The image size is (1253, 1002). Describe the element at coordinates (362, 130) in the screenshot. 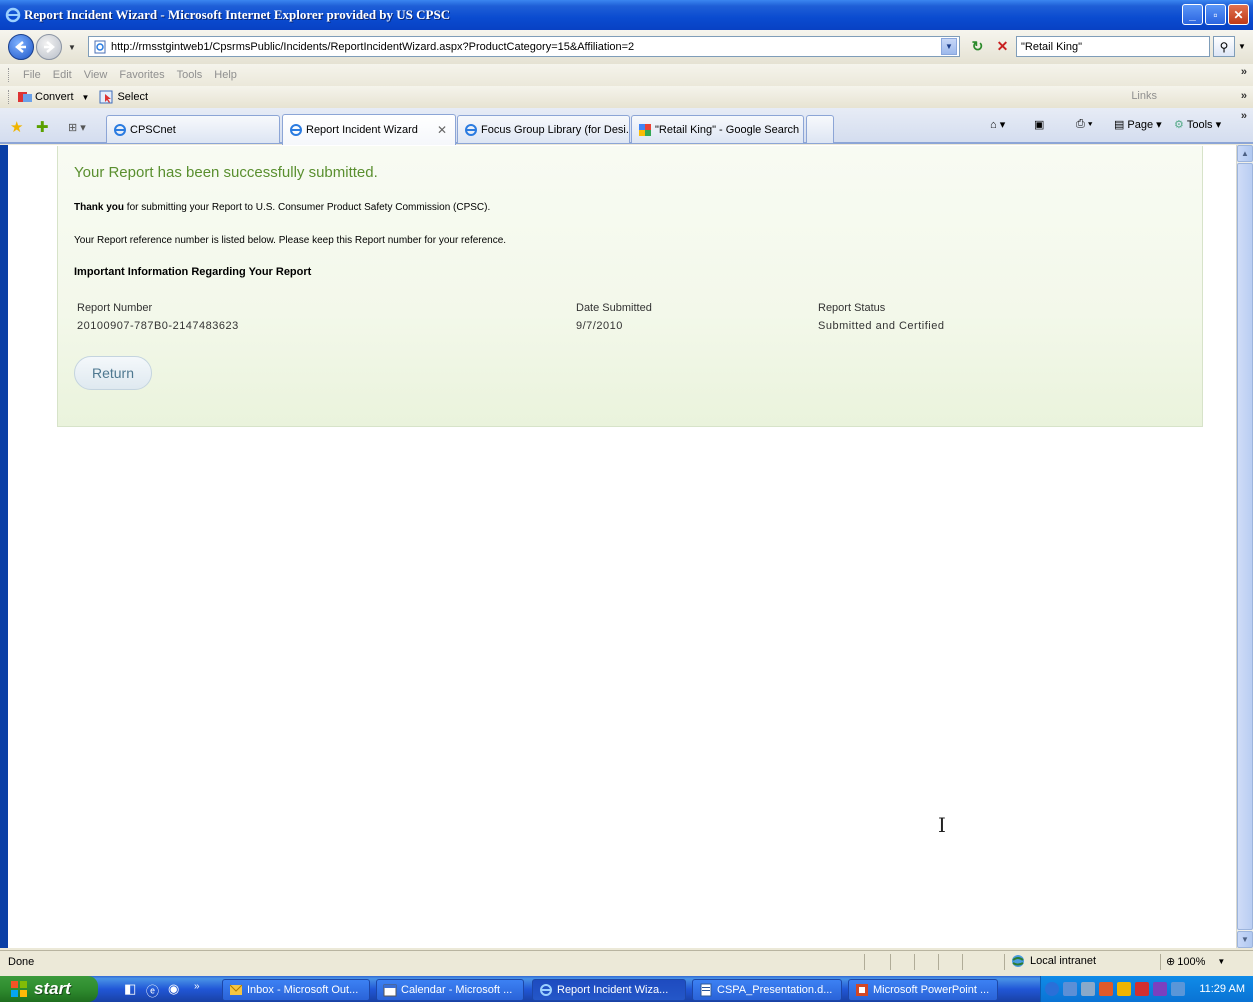

I see `tab-label: Report Incident Wizard` at that location.